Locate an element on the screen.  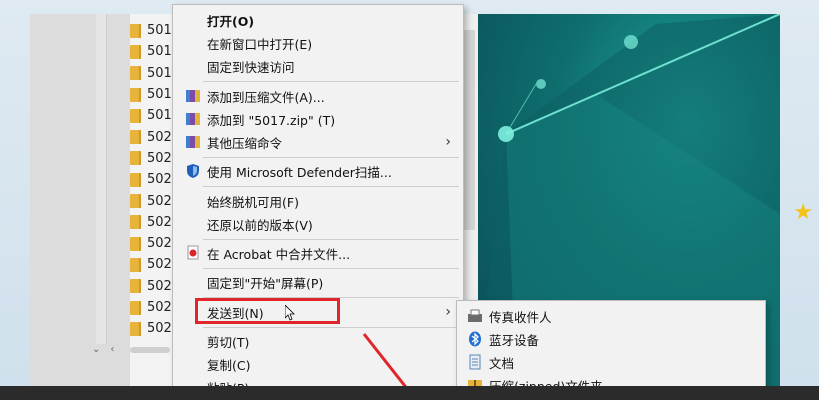
menu-item-add-to-zip: 添加到 "5017.zip" (T) is located at coordinates (317, 119).